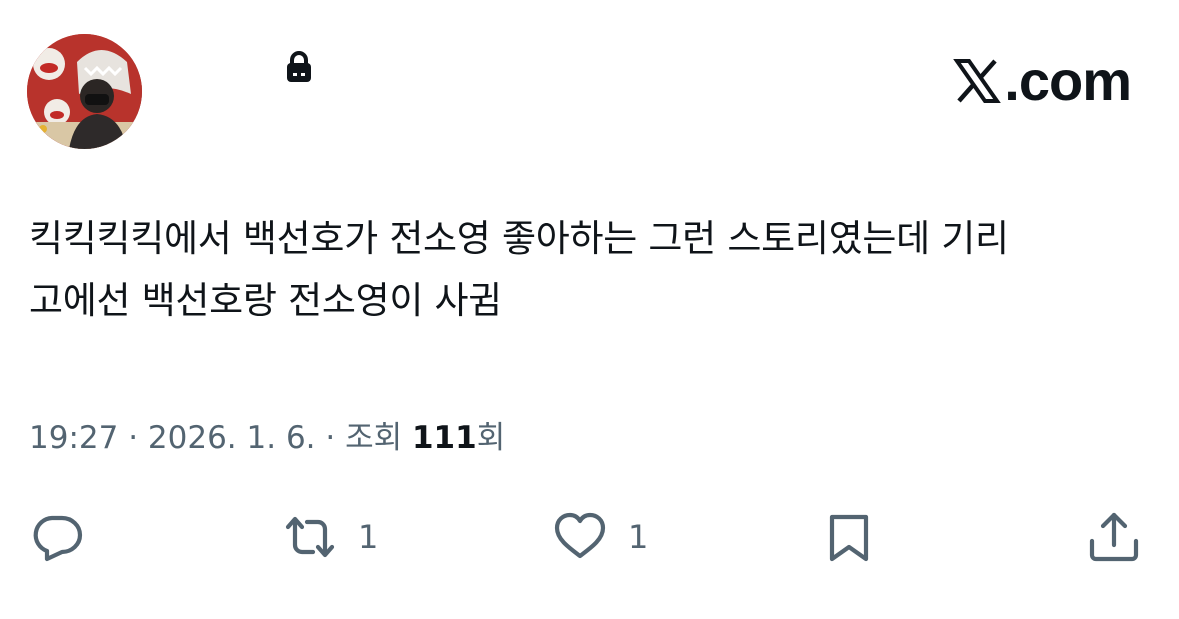 The image size is (1179, 619). I want to click on repost-button: 1, so click(330, 537).